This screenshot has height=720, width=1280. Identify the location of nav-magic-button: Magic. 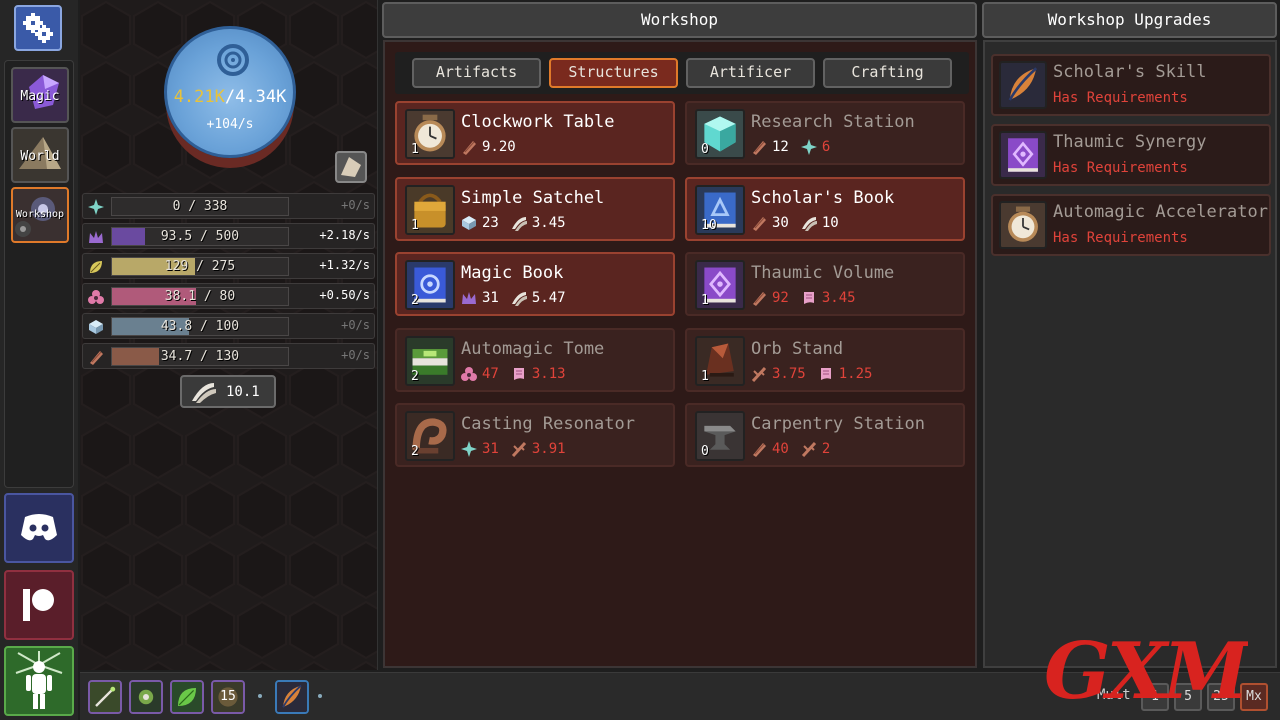
(40, 95).